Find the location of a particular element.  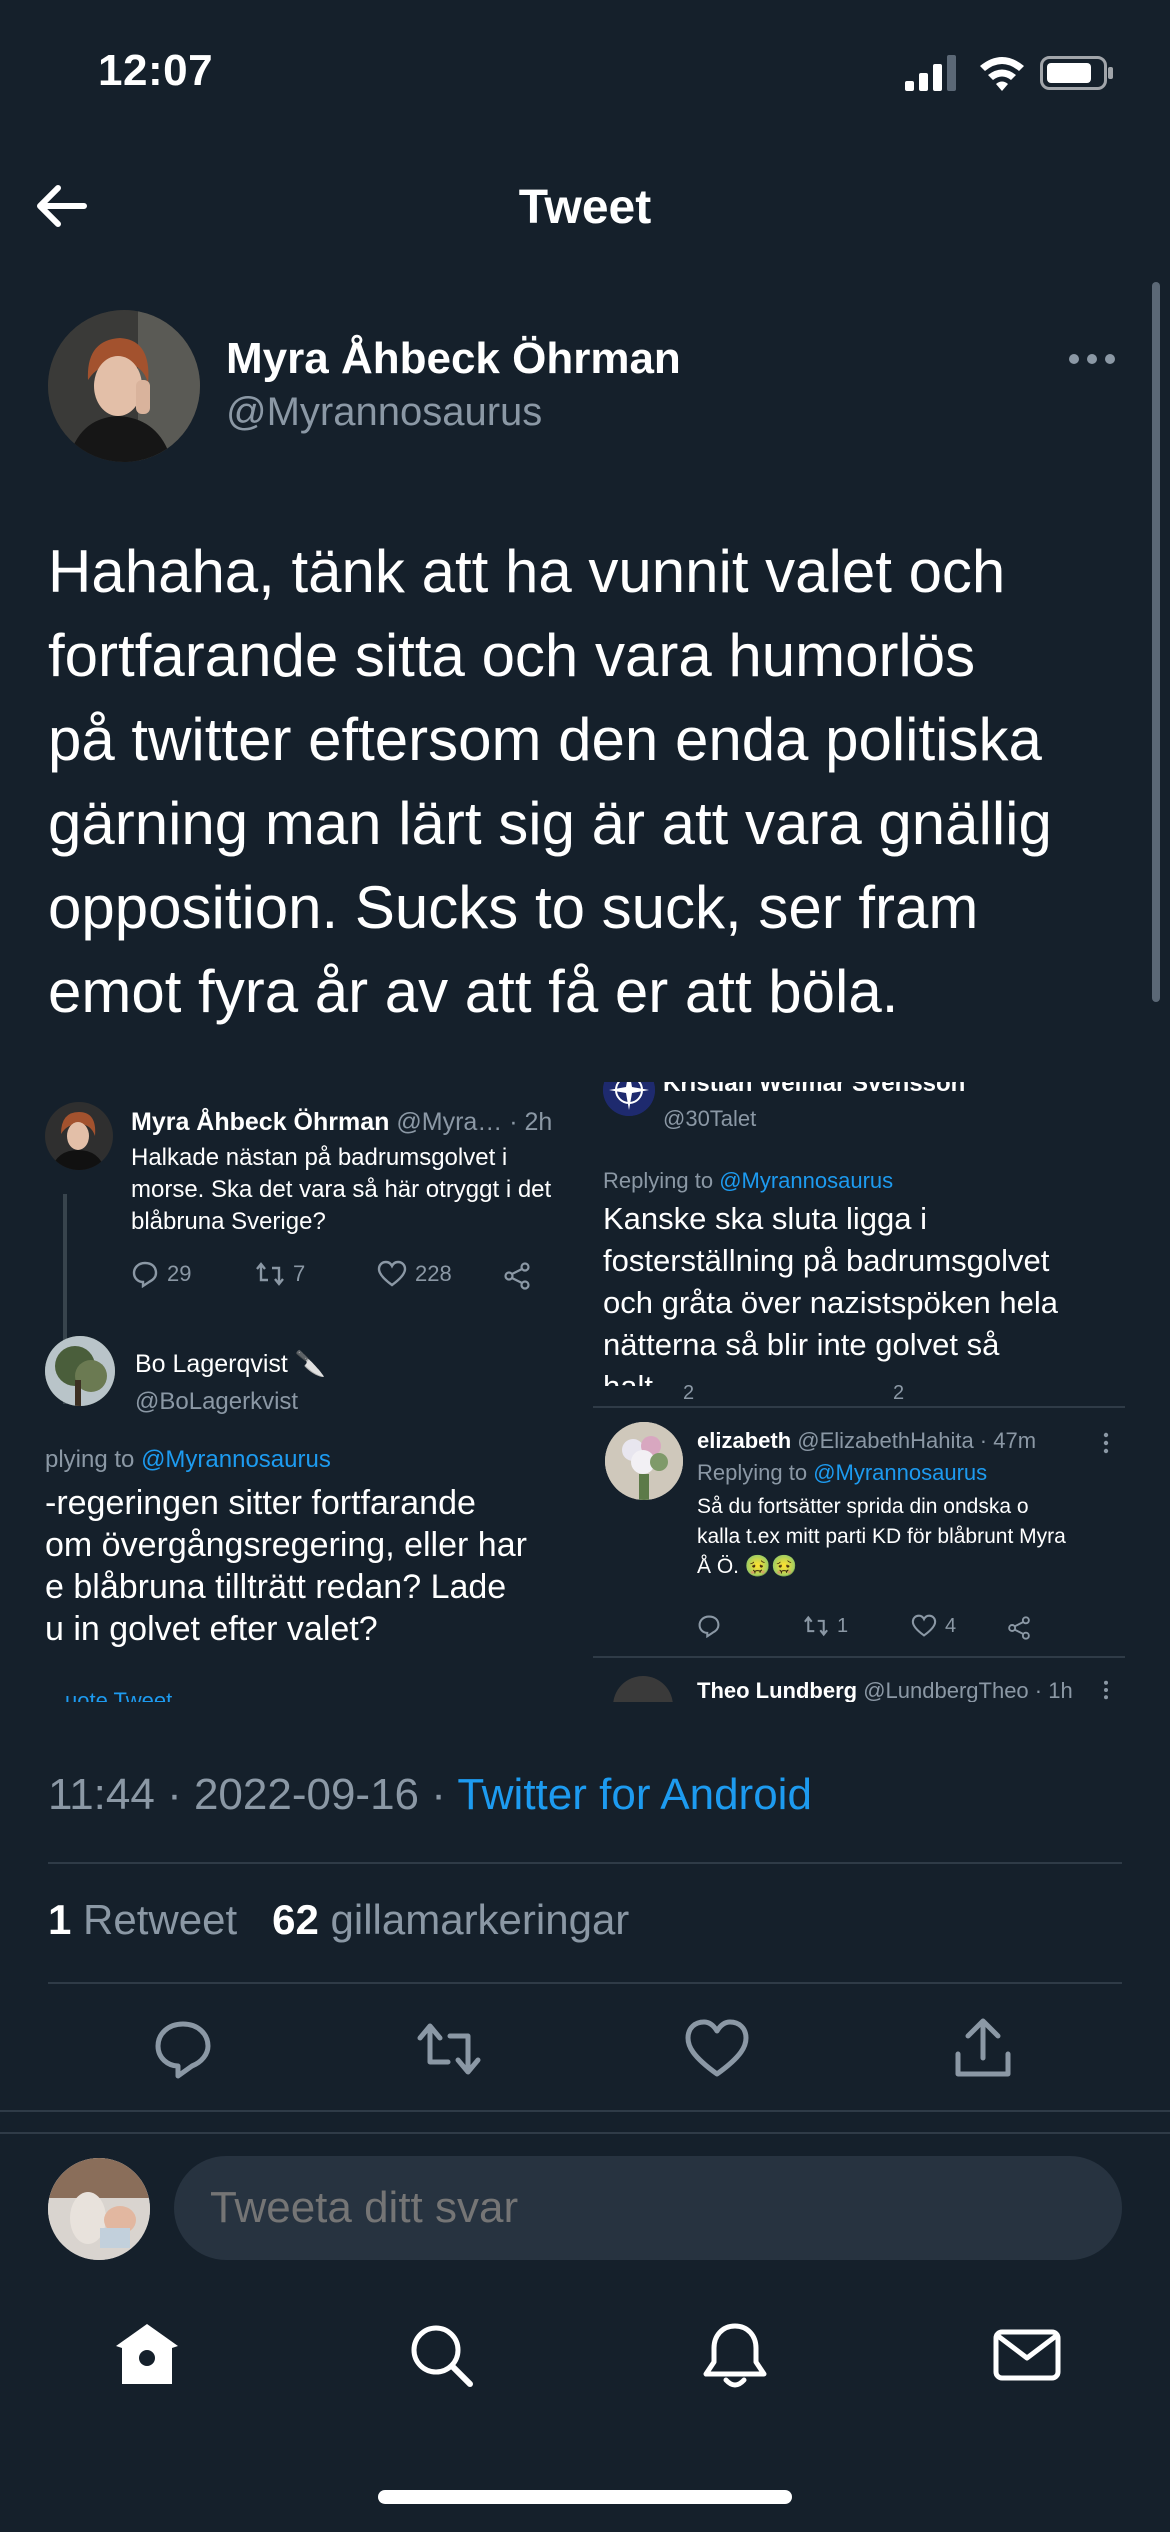

reply-input is located at coordinates (648, 2208).